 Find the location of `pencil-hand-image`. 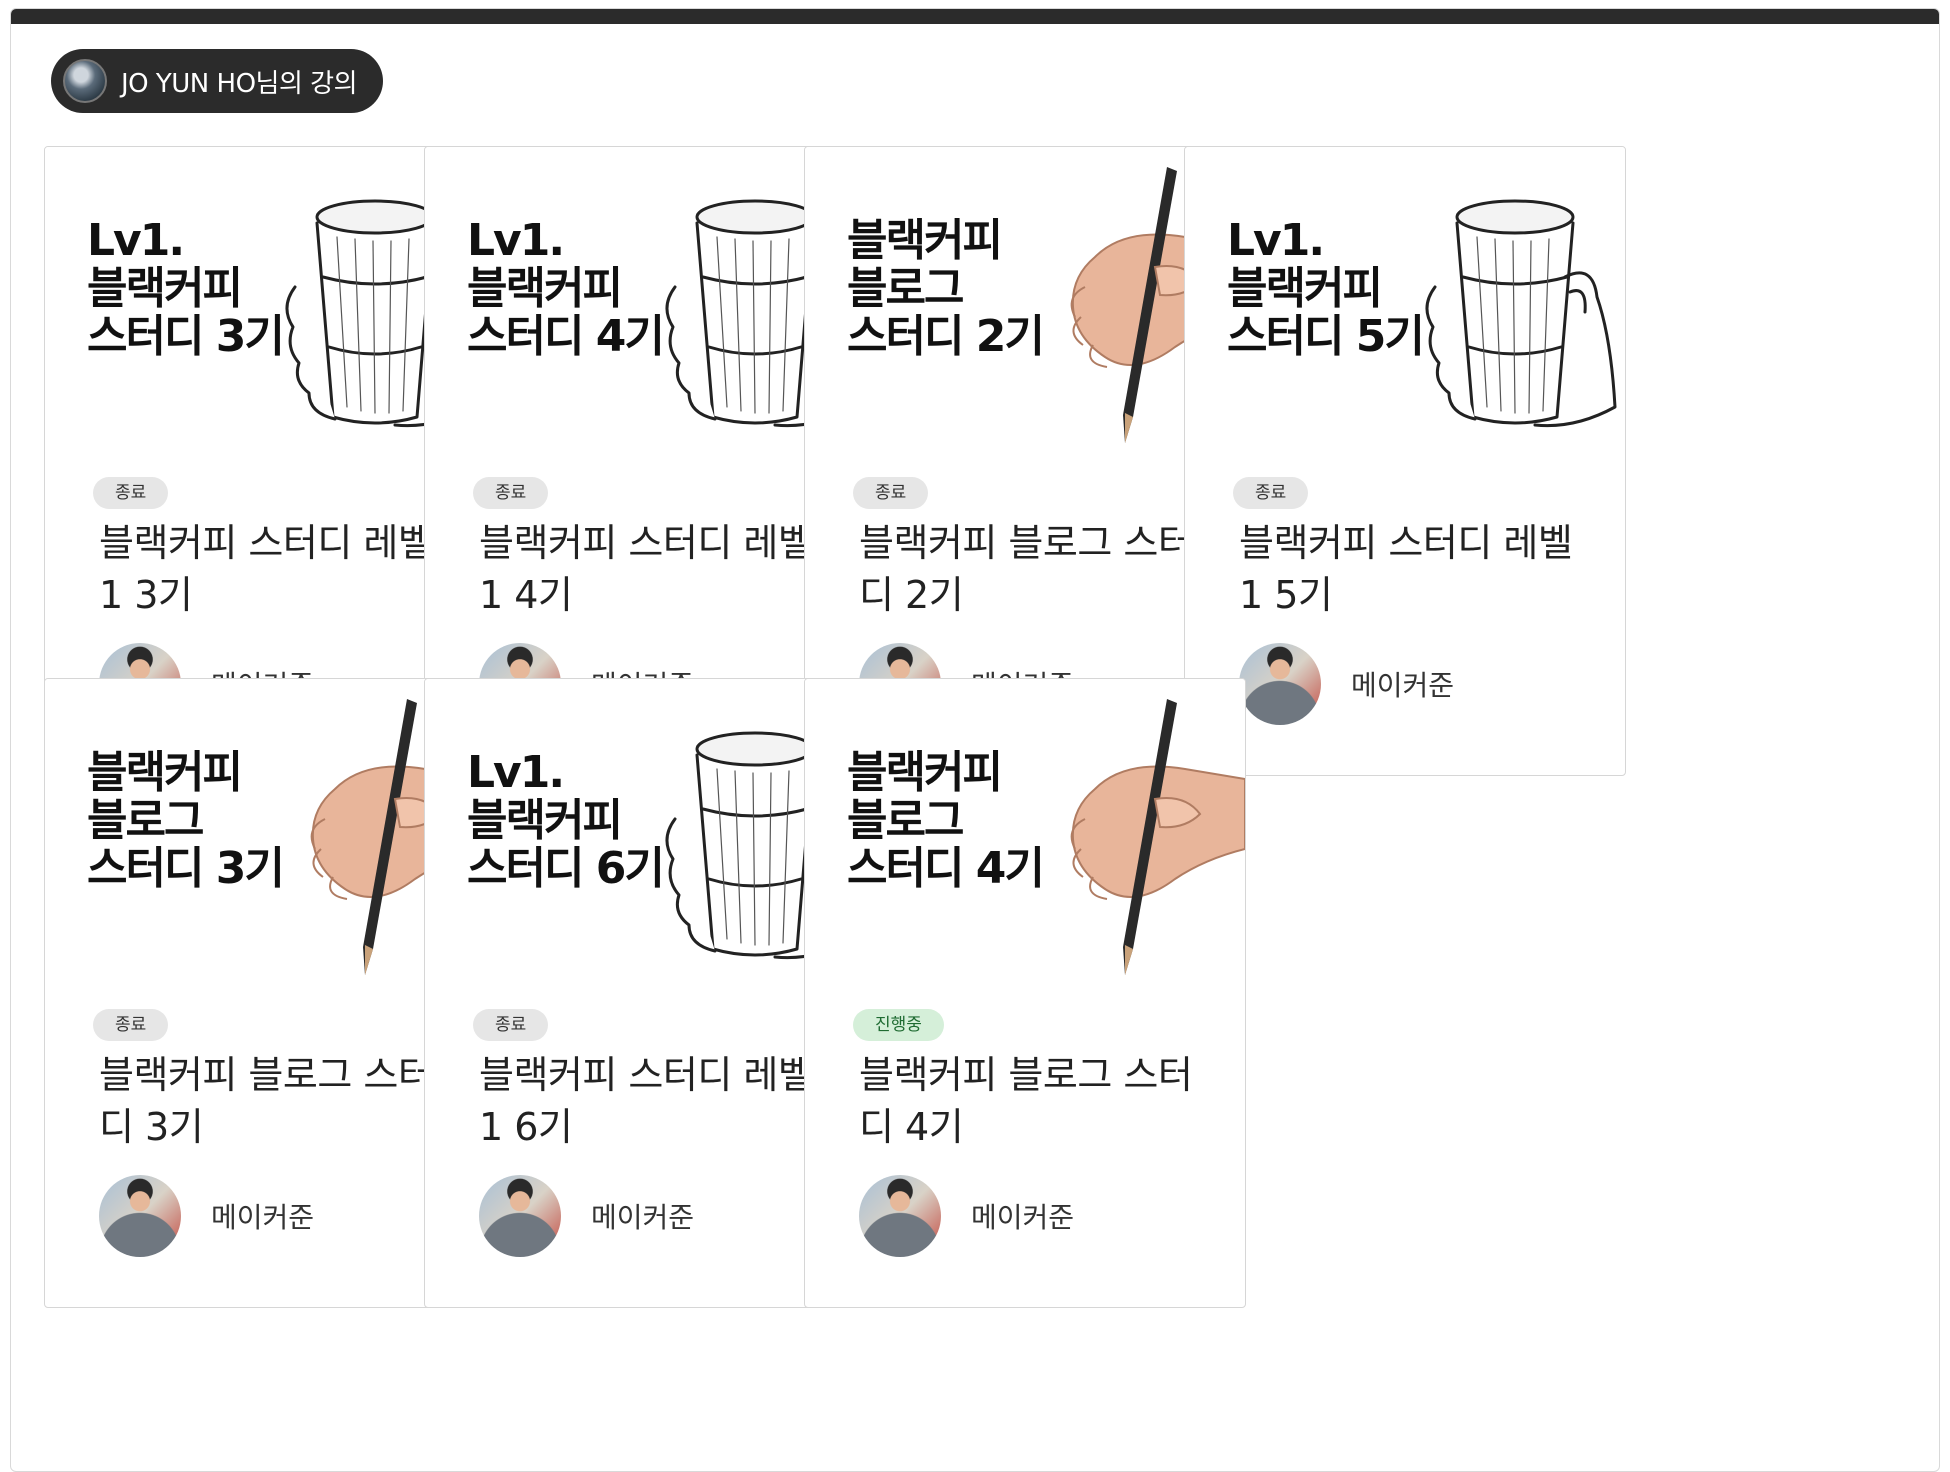

pencil-hand-image is located at coordinates (1140, 839).